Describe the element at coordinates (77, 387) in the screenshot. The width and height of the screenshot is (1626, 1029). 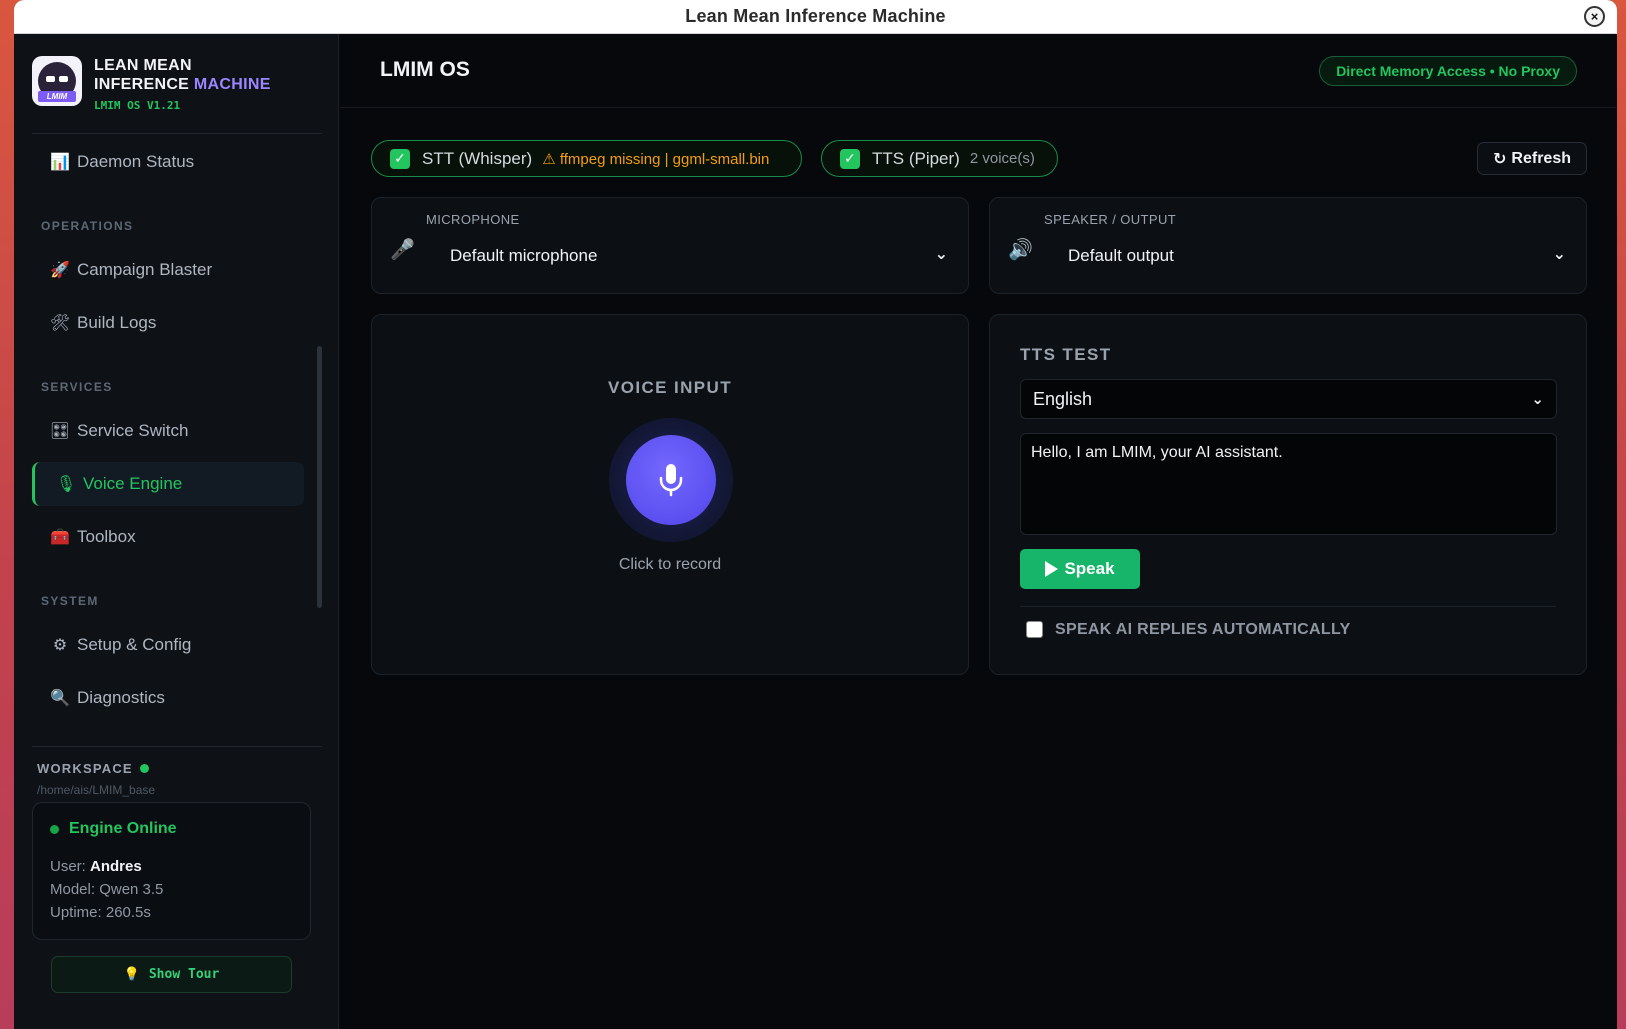
I see `nav-section-services: SERVICES` at that location.